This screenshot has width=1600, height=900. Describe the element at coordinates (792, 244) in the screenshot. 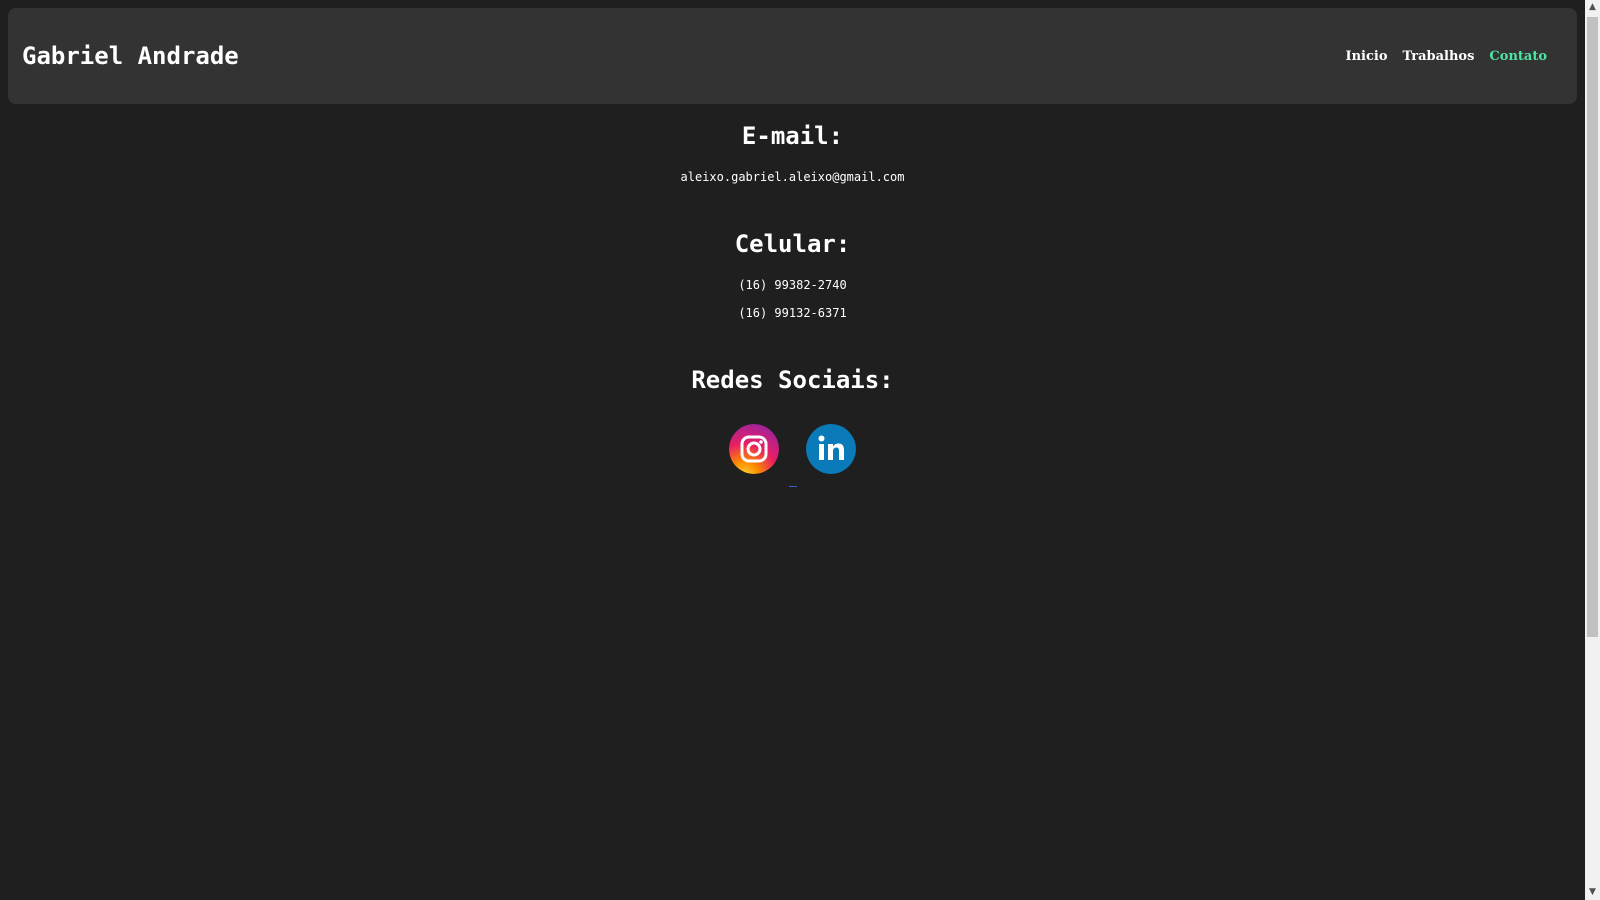

I see `phone-heading: Celular:` at that location.